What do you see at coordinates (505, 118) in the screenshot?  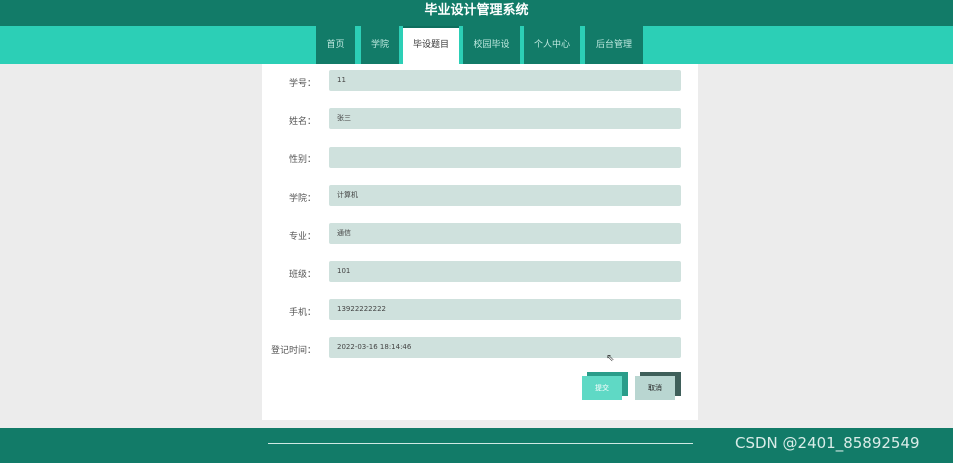 I see `name-field: 张三` at bounding box center [505, 118].